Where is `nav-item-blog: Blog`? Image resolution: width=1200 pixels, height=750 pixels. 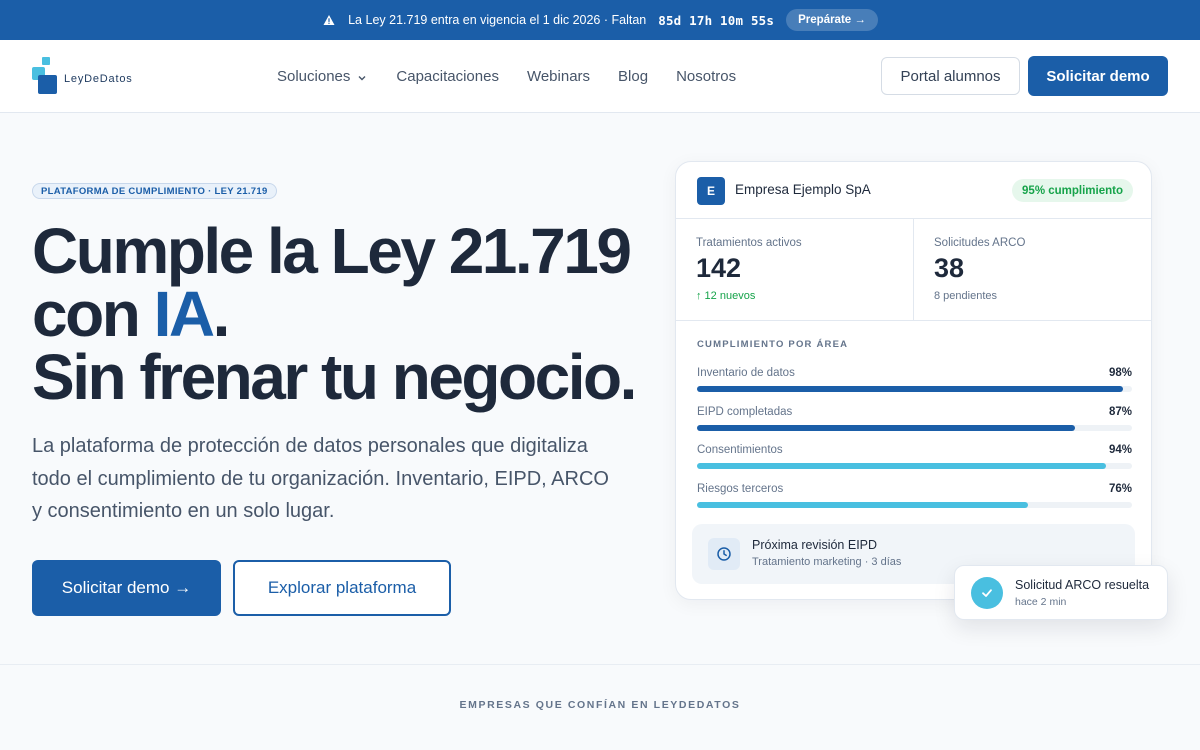 nav-item-blog: Blog is located at coordinates (633, 76).